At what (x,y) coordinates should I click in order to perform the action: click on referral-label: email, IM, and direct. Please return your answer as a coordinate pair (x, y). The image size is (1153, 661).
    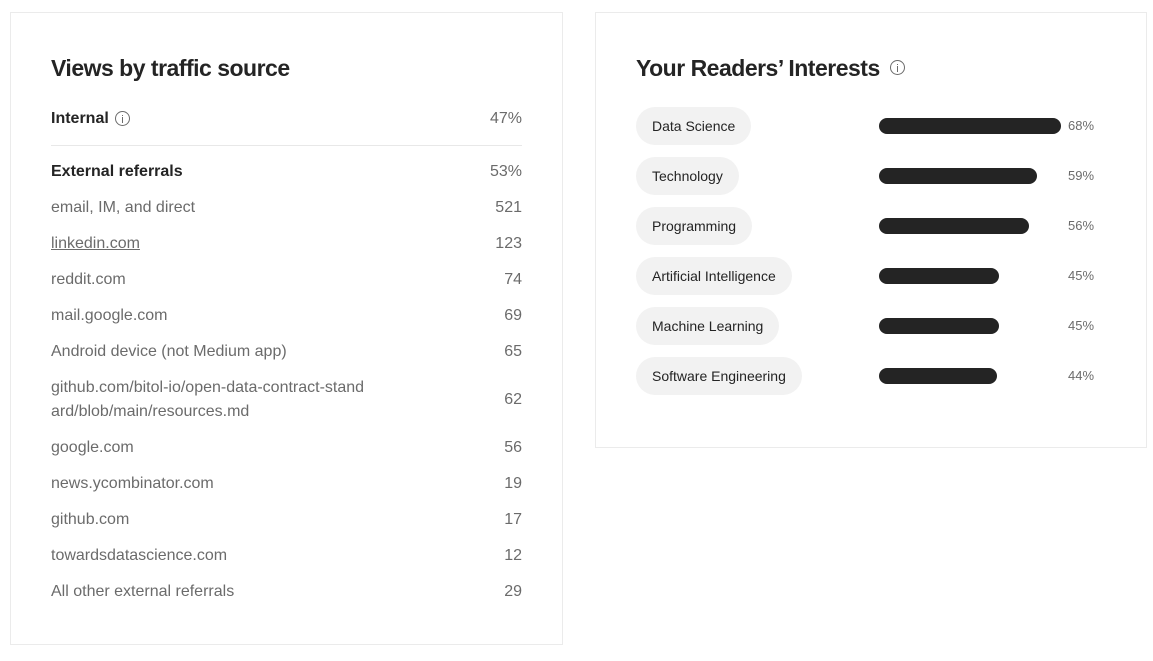
    Looking at the image, I should click on (123, 207).